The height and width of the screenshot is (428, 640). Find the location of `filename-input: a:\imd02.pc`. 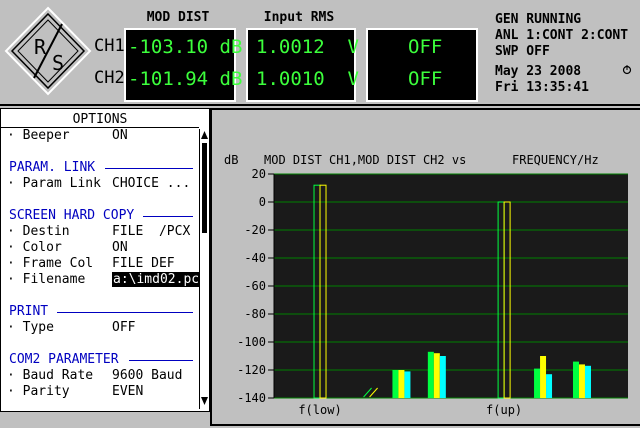

filename-input: a:\imd02.pc is located at coordinates (156, 279).